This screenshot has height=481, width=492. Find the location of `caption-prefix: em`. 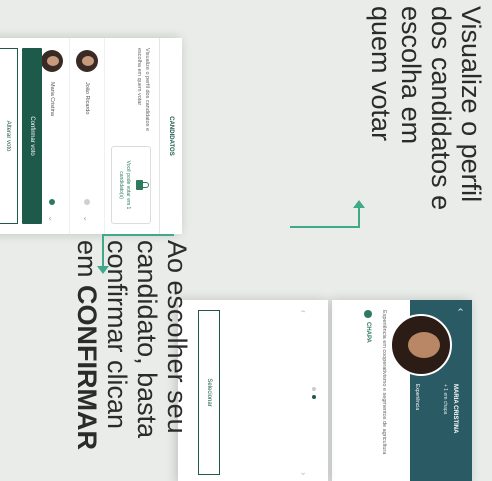

caption-prefix: em is located at coordinates (87, 263).